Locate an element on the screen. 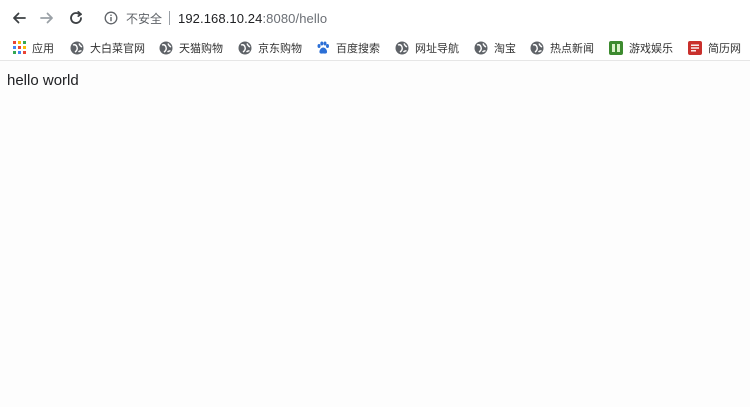 Image resolution: width=750 pixels, height=407 pixels. bookmark-label: 百度搜索 is located at coordinates (358, 48).